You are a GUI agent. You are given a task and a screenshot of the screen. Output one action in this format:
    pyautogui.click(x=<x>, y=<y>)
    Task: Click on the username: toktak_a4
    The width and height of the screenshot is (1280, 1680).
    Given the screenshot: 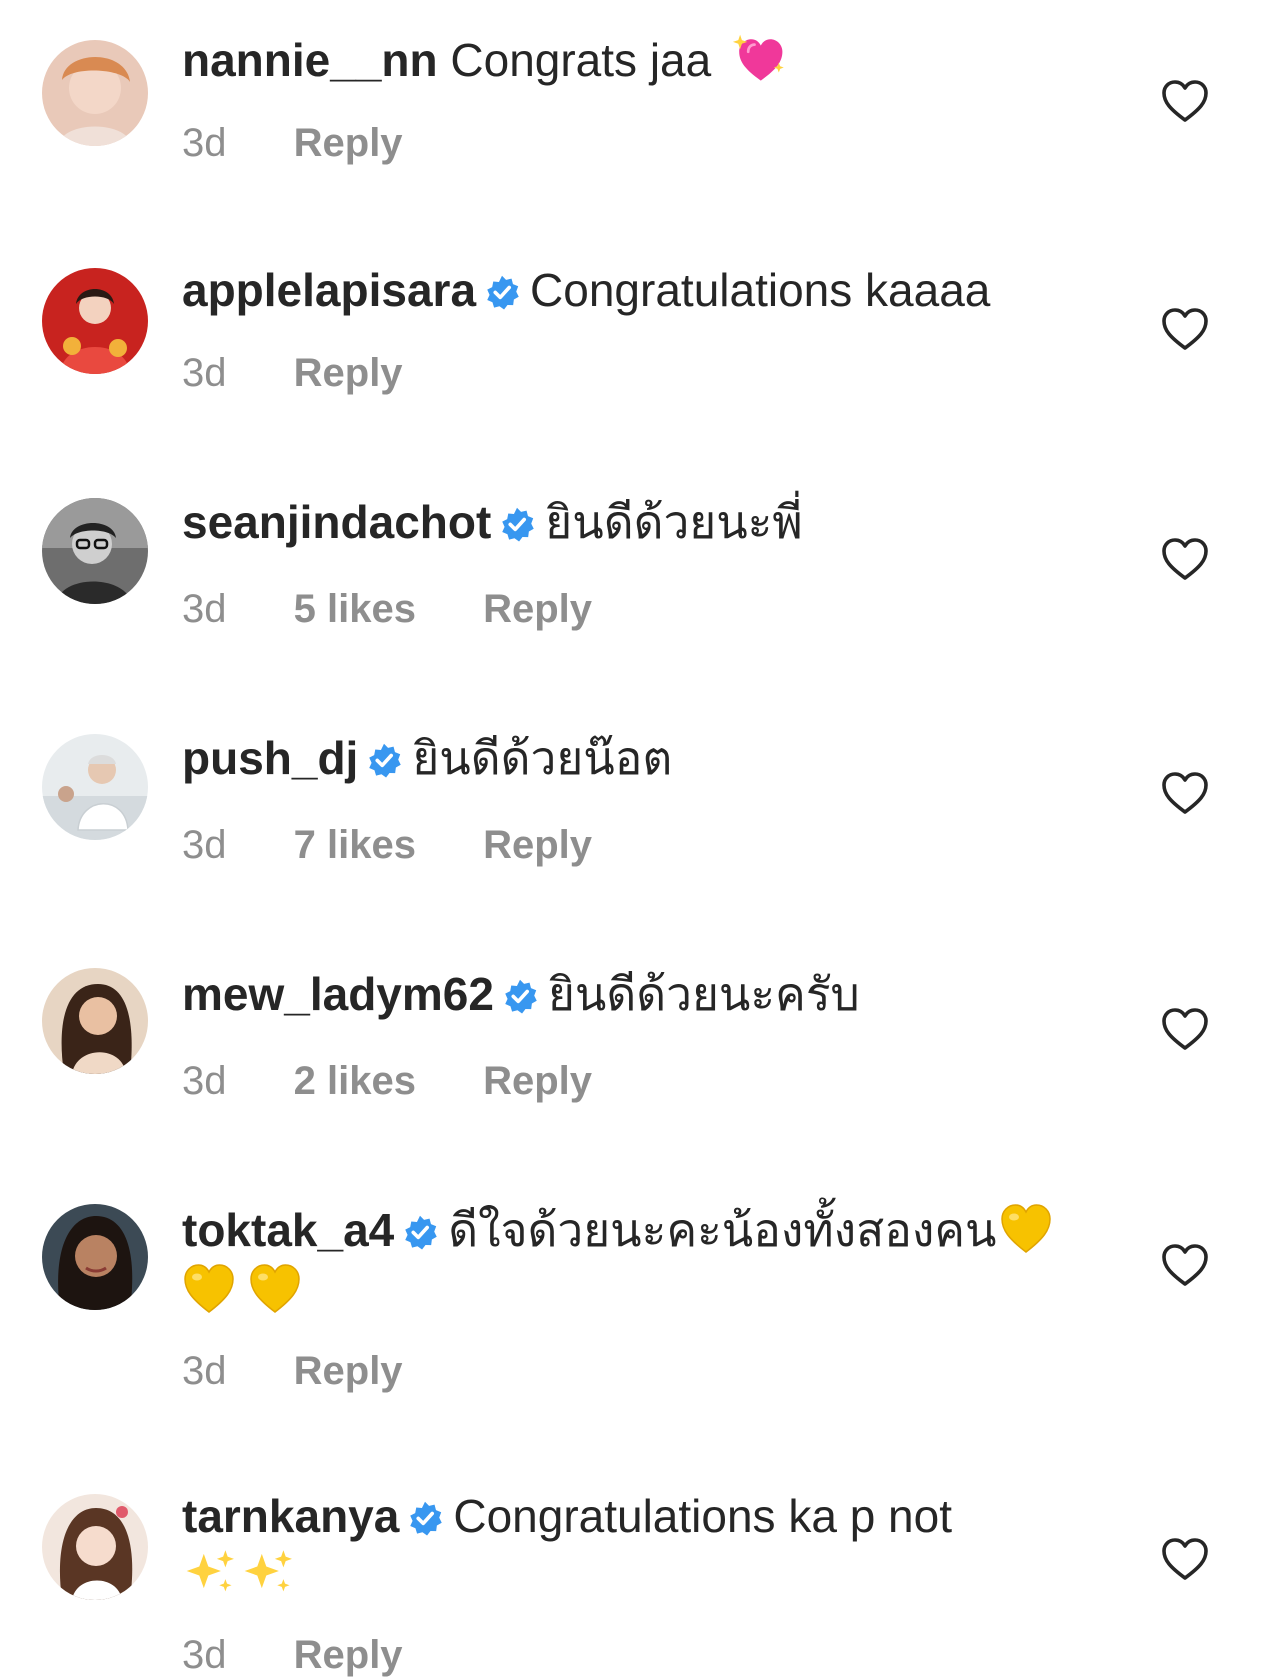 What is the action you would take?
    pyautogui.click(x=288, y=1230)
    